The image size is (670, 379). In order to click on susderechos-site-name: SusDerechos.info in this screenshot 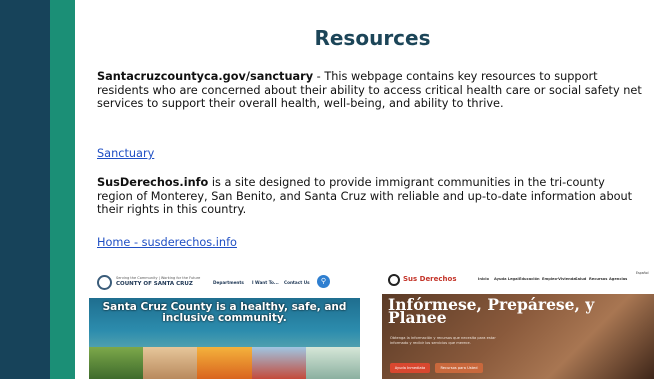, I will do `click(153, 182)`.